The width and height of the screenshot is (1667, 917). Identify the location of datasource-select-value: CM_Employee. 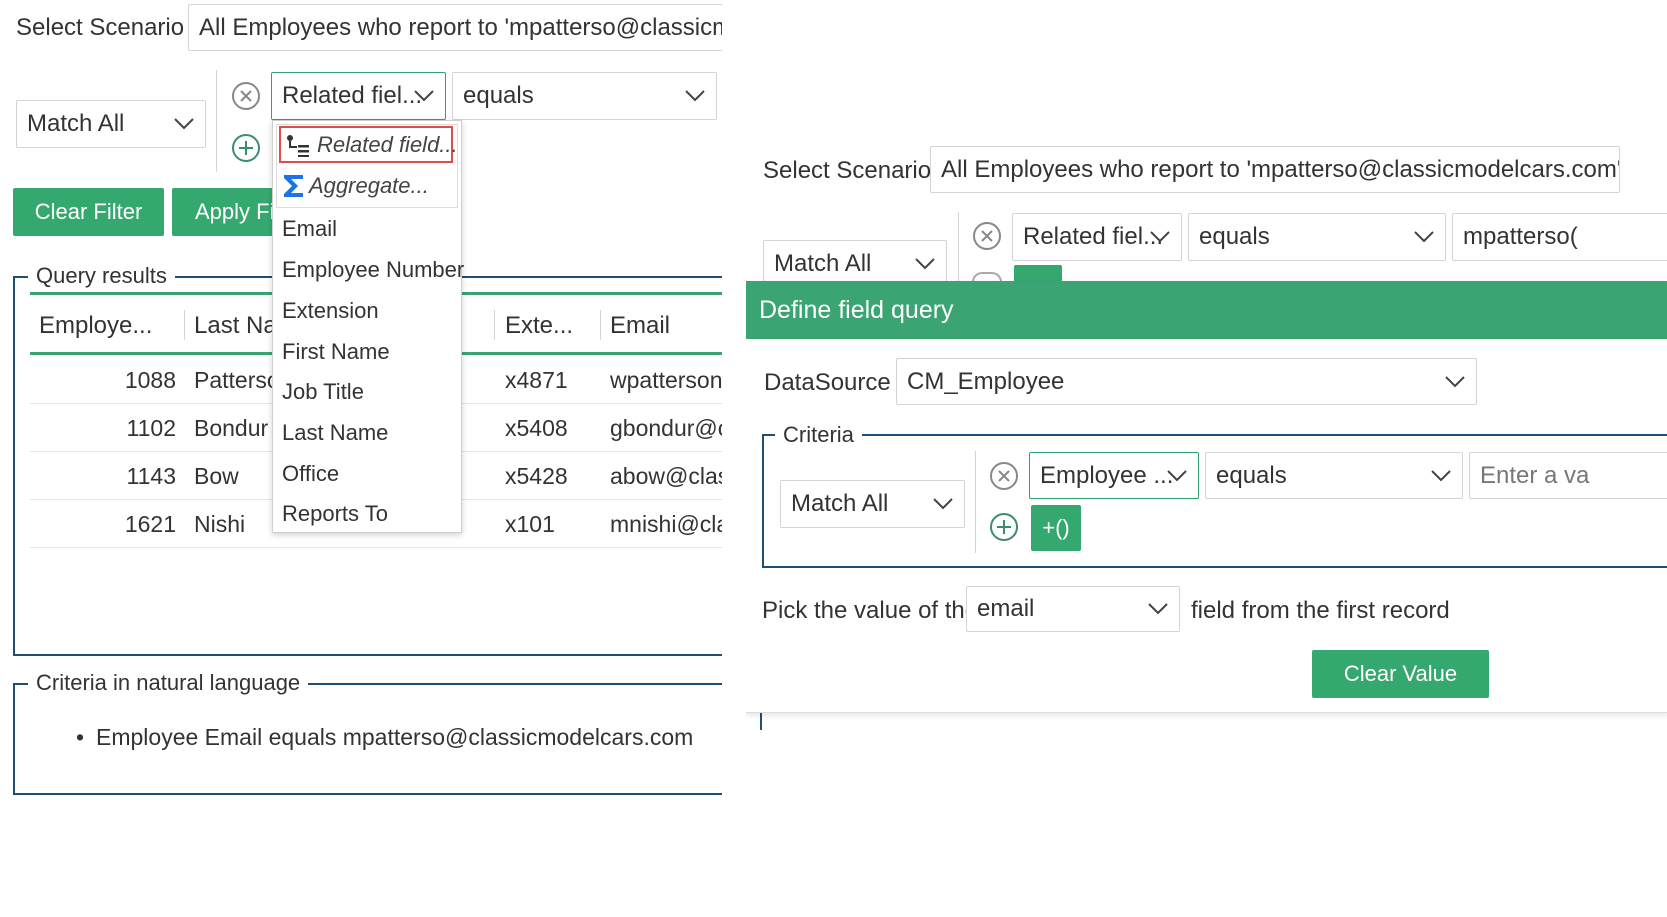
(986, 381).